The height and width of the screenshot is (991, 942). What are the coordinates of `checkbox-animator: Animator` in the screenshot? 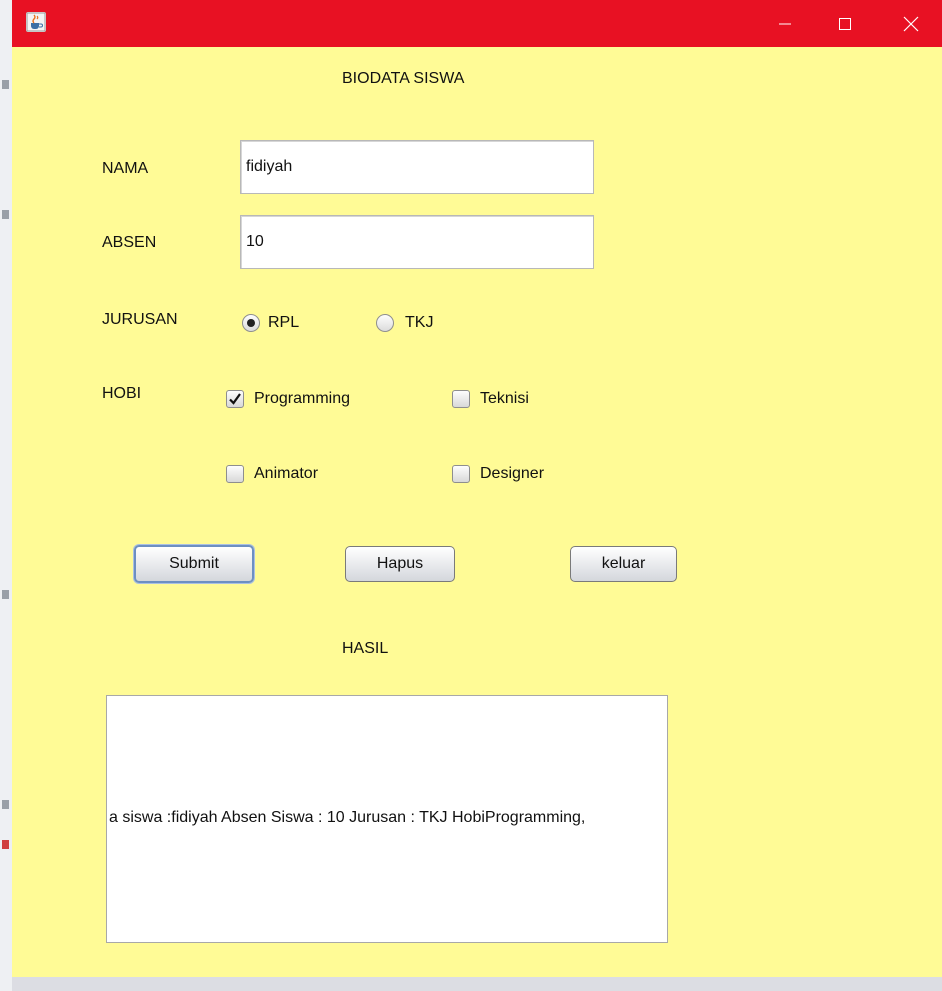 It's located at (272, 474).